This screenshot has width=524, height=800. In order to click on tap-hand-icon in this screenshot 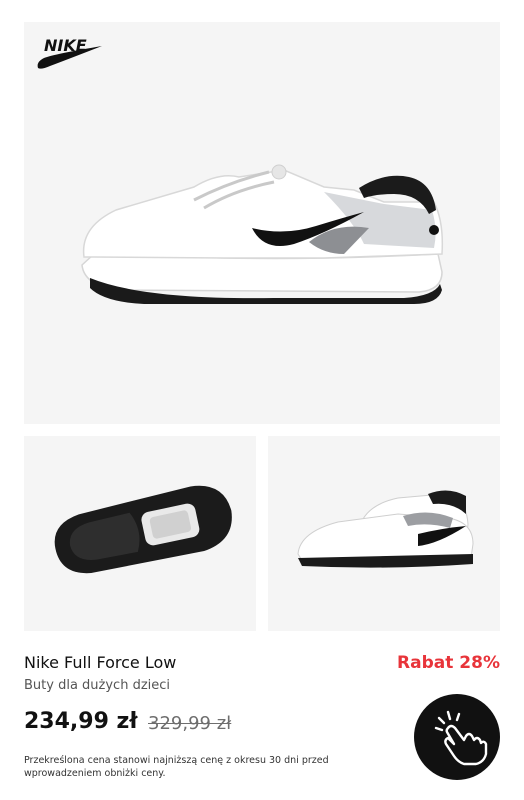, I will do `click(461, 738)`.